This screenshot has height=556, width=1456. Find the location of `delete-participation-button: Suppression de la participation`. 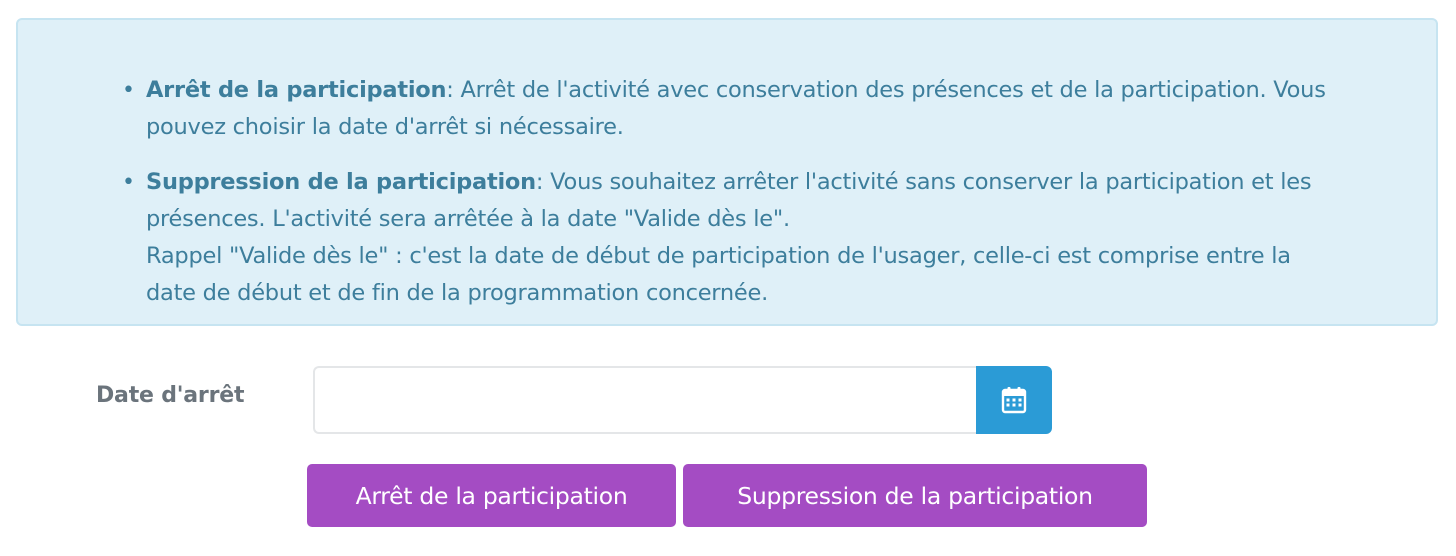

delete-participation-button: Suppression de la participation is located at coordinates (915, 495).